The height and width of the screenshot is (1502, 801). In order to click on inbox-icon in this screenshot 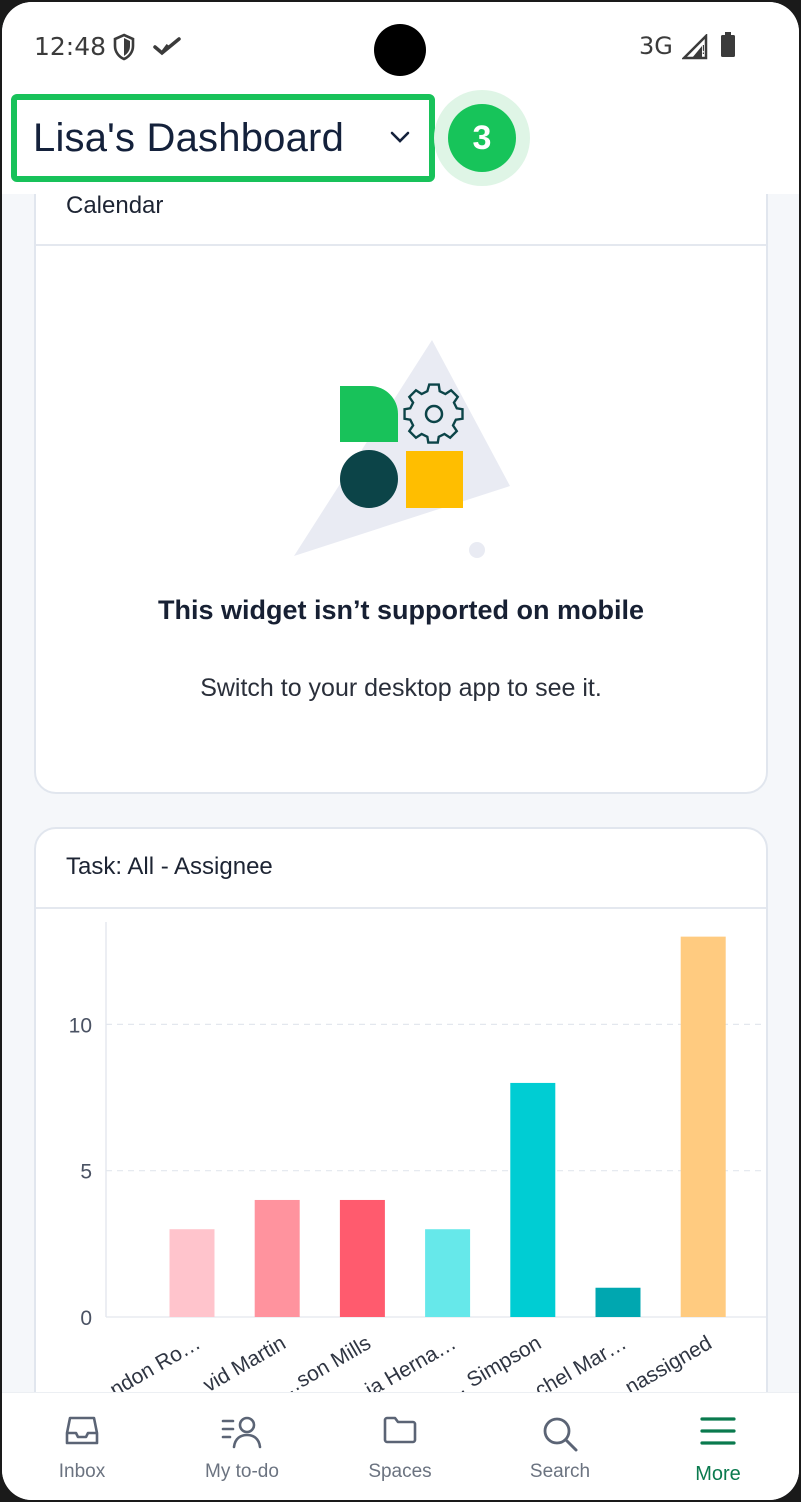, I will do `click(82, 1433)`.